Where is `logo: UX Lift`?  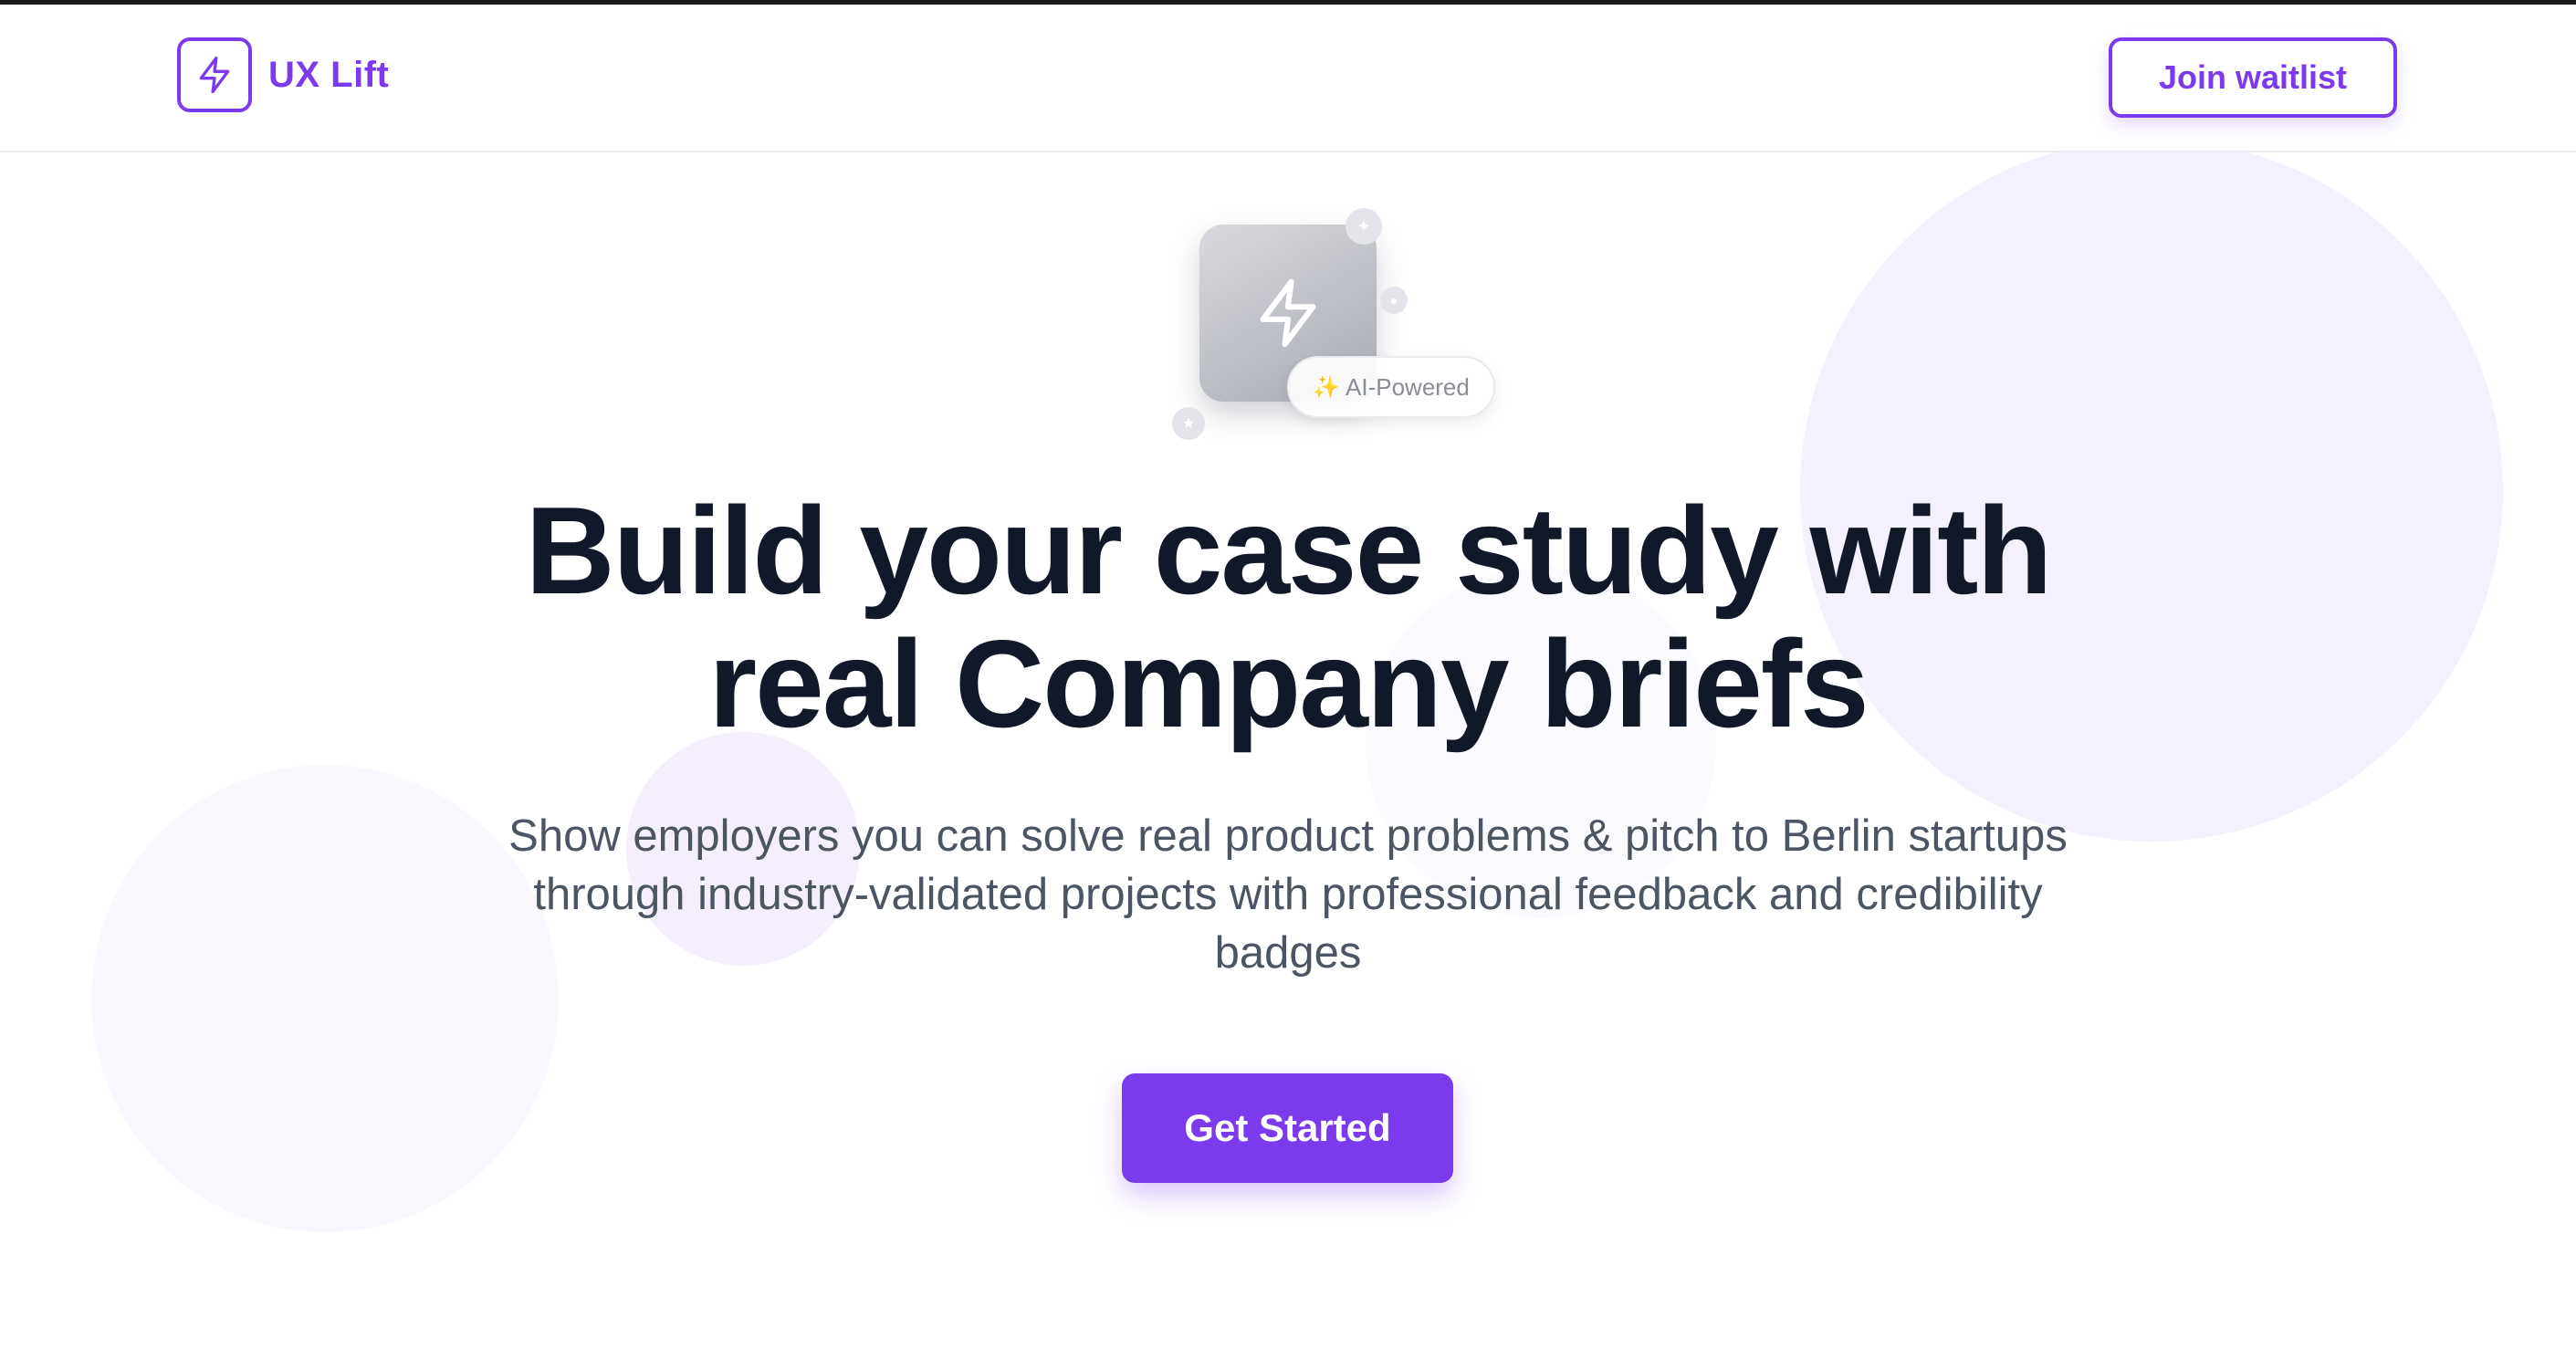 logo: UX Lift is located at coordinates (283, 74).